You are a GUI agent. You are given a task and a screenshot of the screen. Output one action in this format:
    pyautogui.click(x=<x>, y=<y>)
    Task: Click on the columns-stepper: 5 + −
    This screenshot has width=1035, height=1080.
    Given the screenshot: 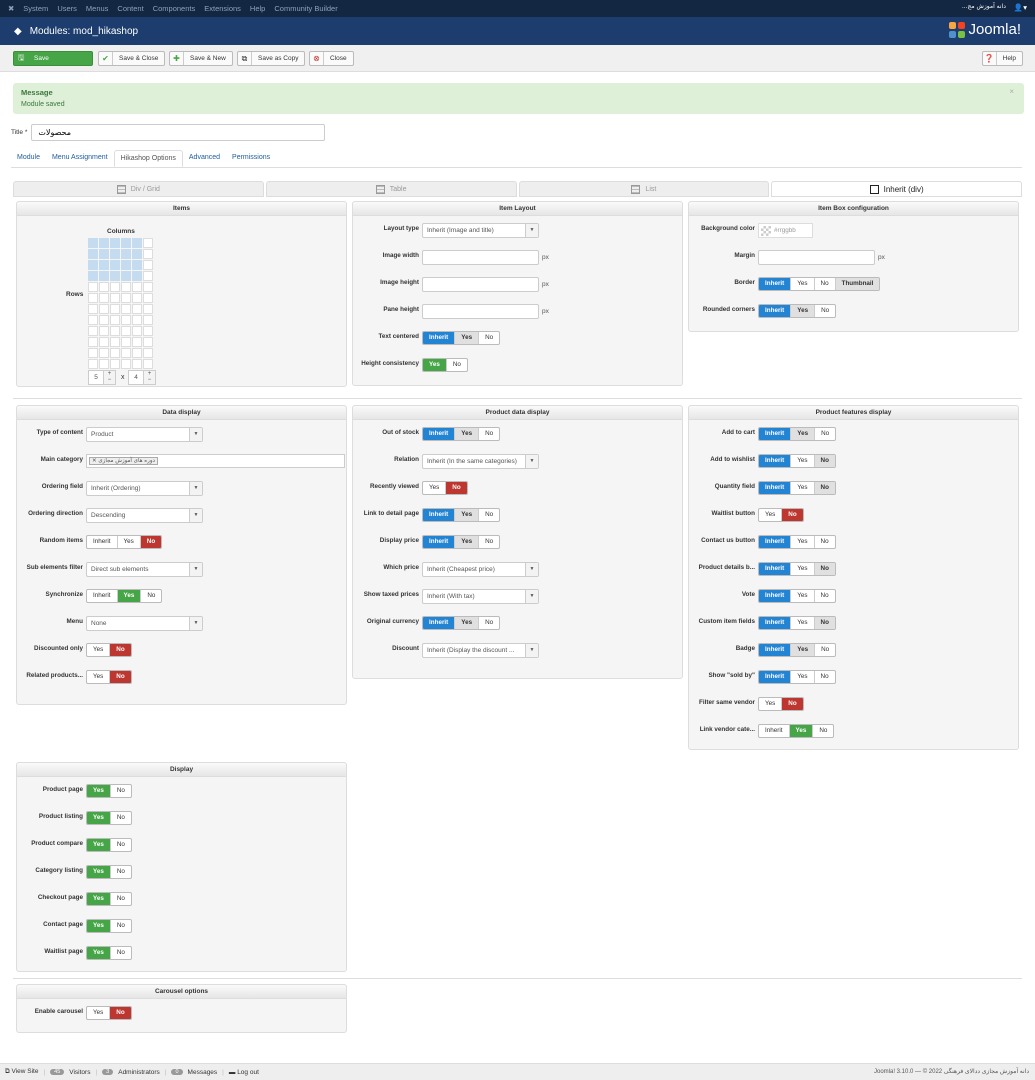 What is the action you would take?
    pyautogui.click(x=102, y=377)
    